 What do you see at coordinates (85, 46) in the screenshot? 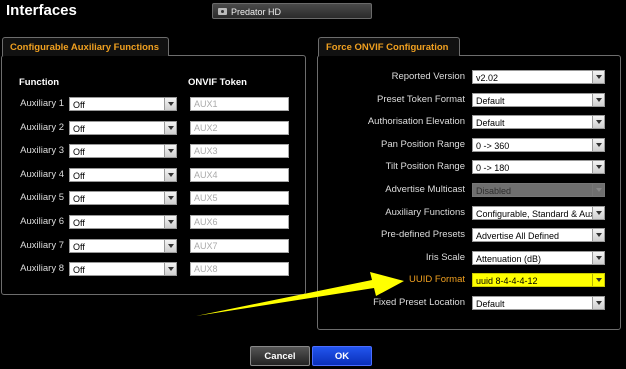
I see `tab-configurable-aux-functions: Configurable Auxiliary Functions` at bounding box center [85, 46].